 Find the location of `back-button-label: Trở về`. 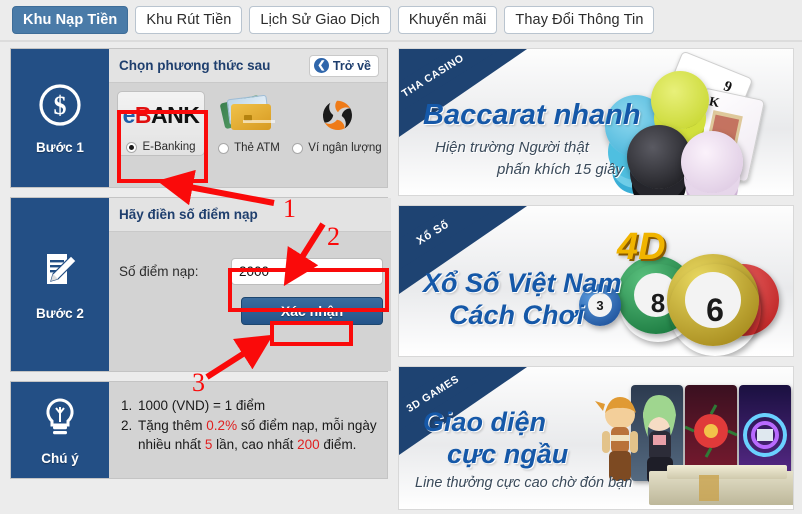

back-button-label: Trở về is located at coordinates (351, 65).